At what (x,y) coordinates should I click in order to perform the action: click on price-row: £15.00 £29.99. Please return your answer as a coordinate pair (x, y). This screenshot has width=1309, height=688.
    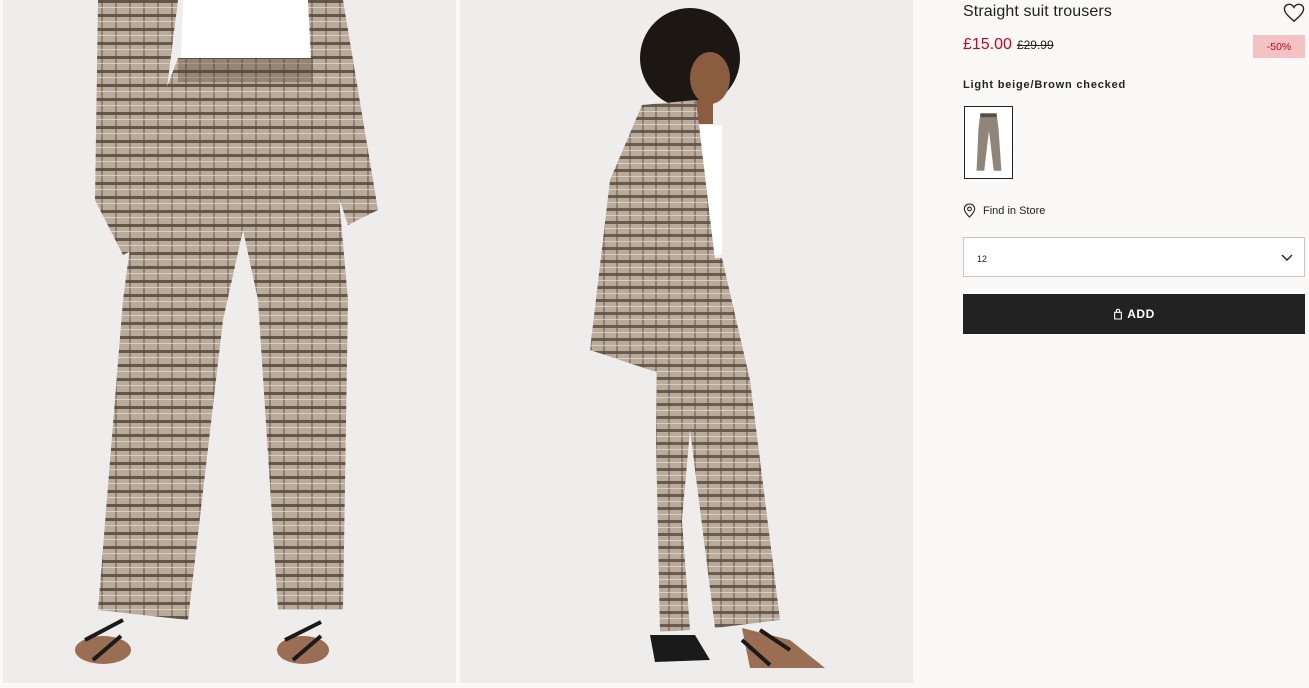
    Looking at the image, I should click on (1008, 45).